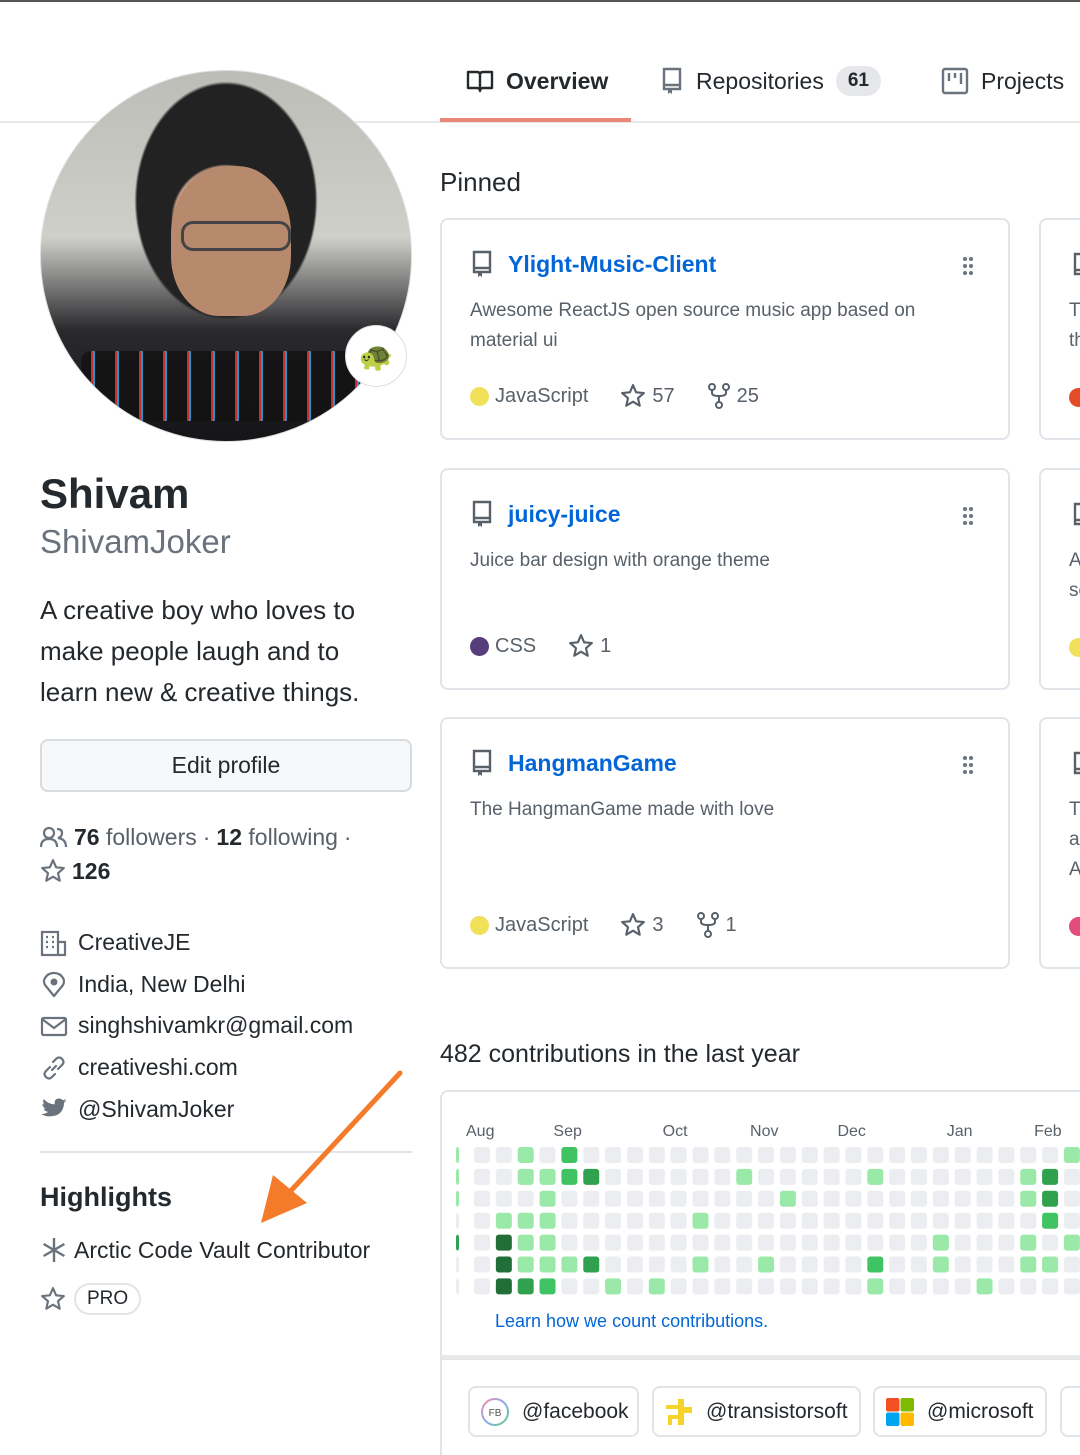 This screenshot has width=1080, height=1455. What do you see at coordinates (631, 1321) in the screenshot?
I see `learn-contributions-link: Learn how we count contributions.` at bounding box center [631, 1321].